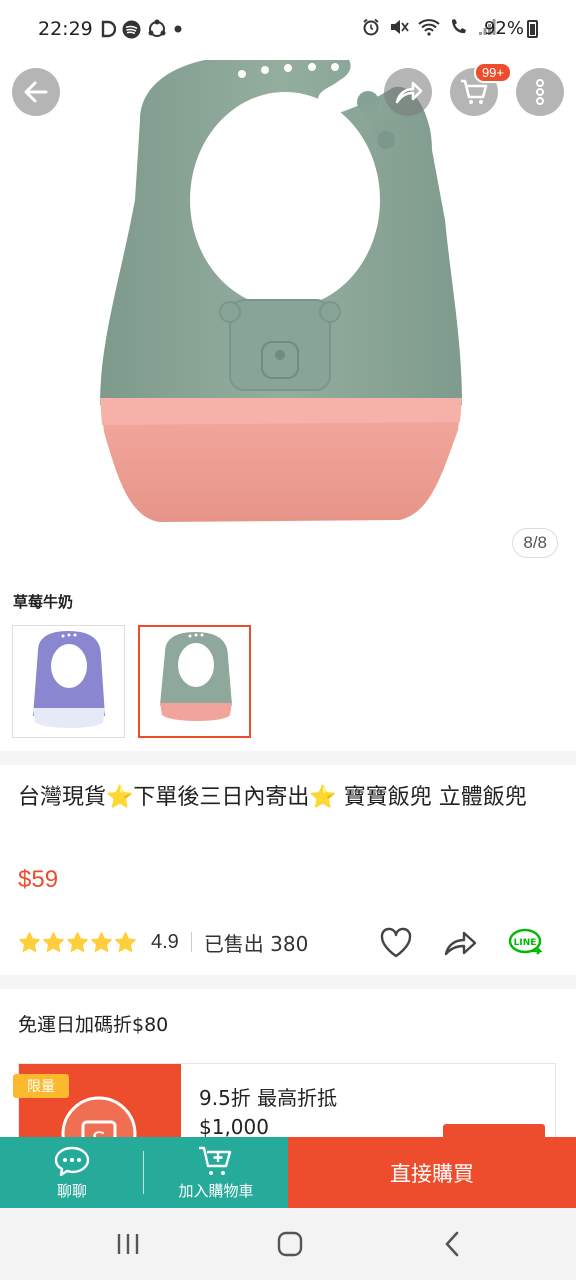 This screenshot has height=1280, width=576. I want to click on chevron-left-icon, so click(452, 1244).